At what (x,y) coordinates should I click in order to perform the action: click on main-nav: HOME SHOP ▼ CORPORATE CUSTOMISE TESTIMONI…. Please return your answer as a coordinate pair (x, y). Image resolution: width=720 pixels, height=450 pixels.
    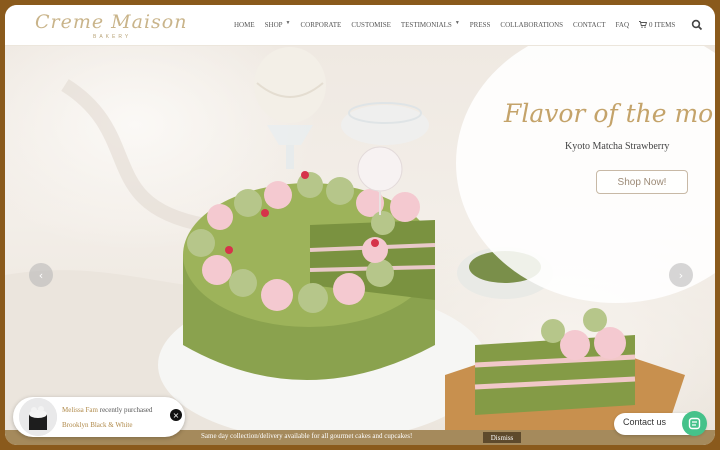
    Looking at the image, I should click on (459, 25).